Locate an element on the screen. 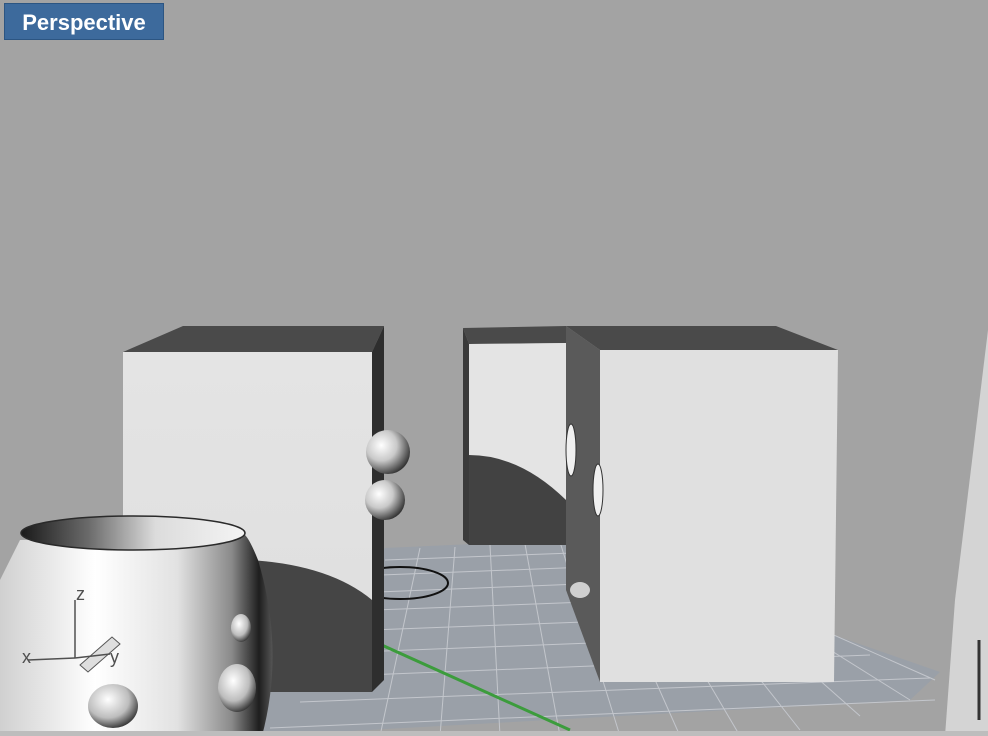 The width and height of the screenshot is (988, 736). viewport-bottom-border is located at coordinates (494, 733).